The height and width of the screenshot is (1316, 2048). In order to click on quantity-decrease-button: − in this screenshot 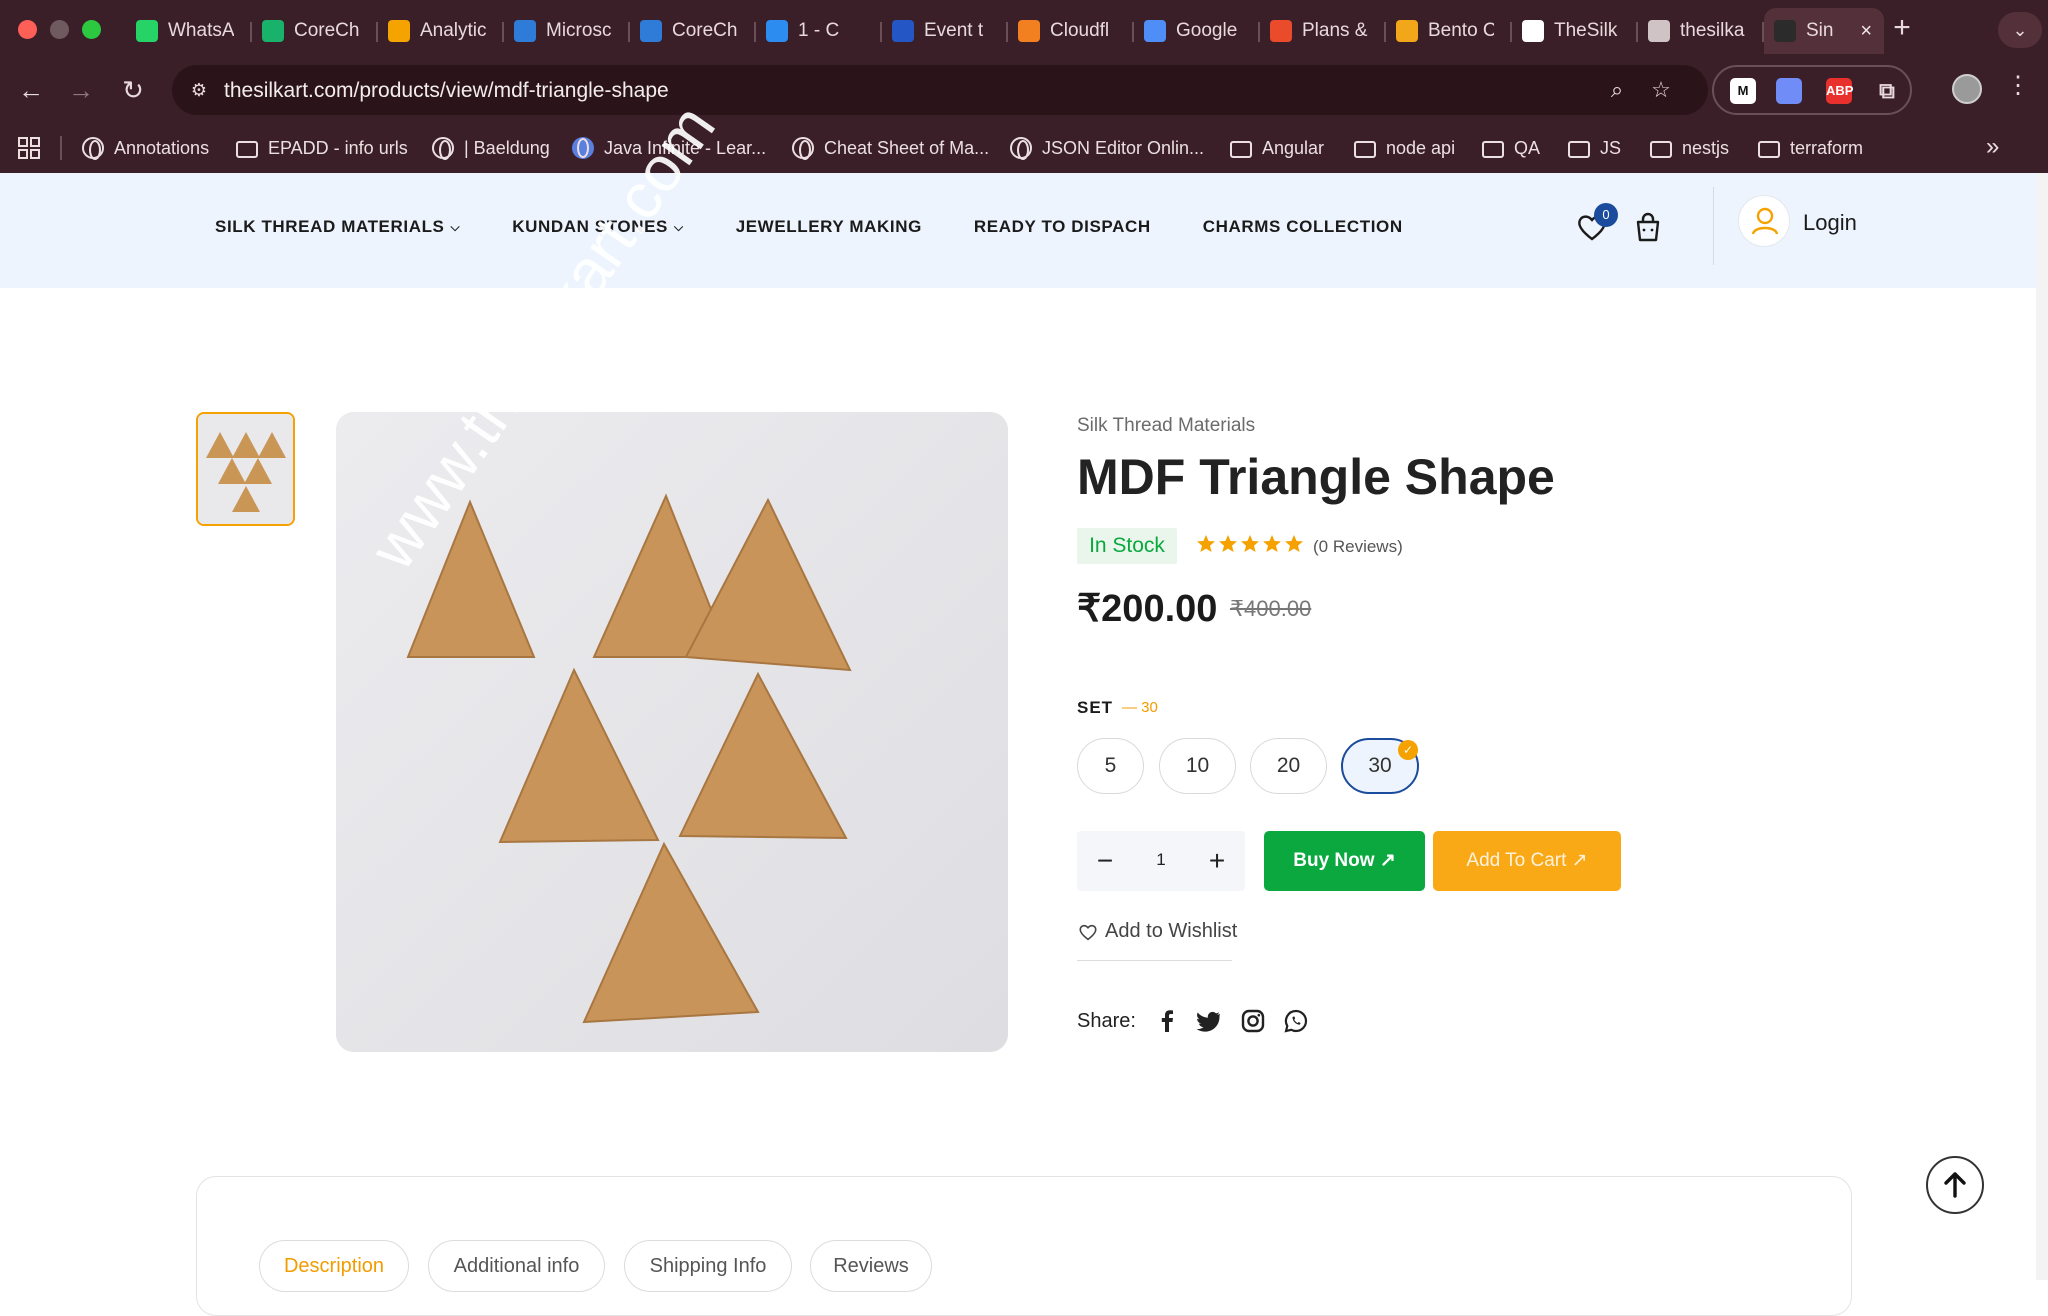, I will do `click(1105, 861)`.